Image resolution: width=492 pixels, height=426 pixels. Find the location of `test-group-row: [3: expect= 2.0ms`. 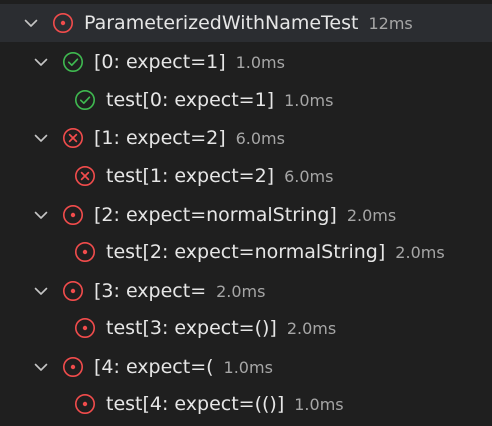

test-group-row: [3: expect= 2.0ms is located at coordinates (246, 291).